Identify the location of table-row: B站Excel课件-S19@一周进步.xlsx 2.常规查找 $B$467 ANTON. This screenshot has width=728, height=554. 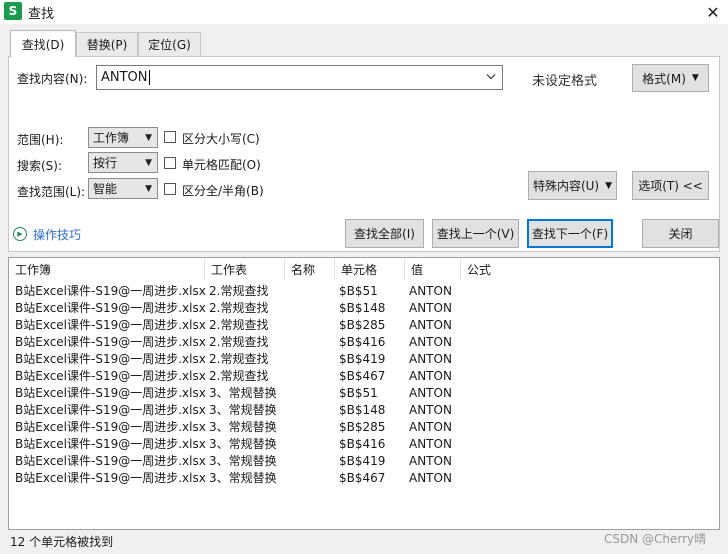
(359, 376).